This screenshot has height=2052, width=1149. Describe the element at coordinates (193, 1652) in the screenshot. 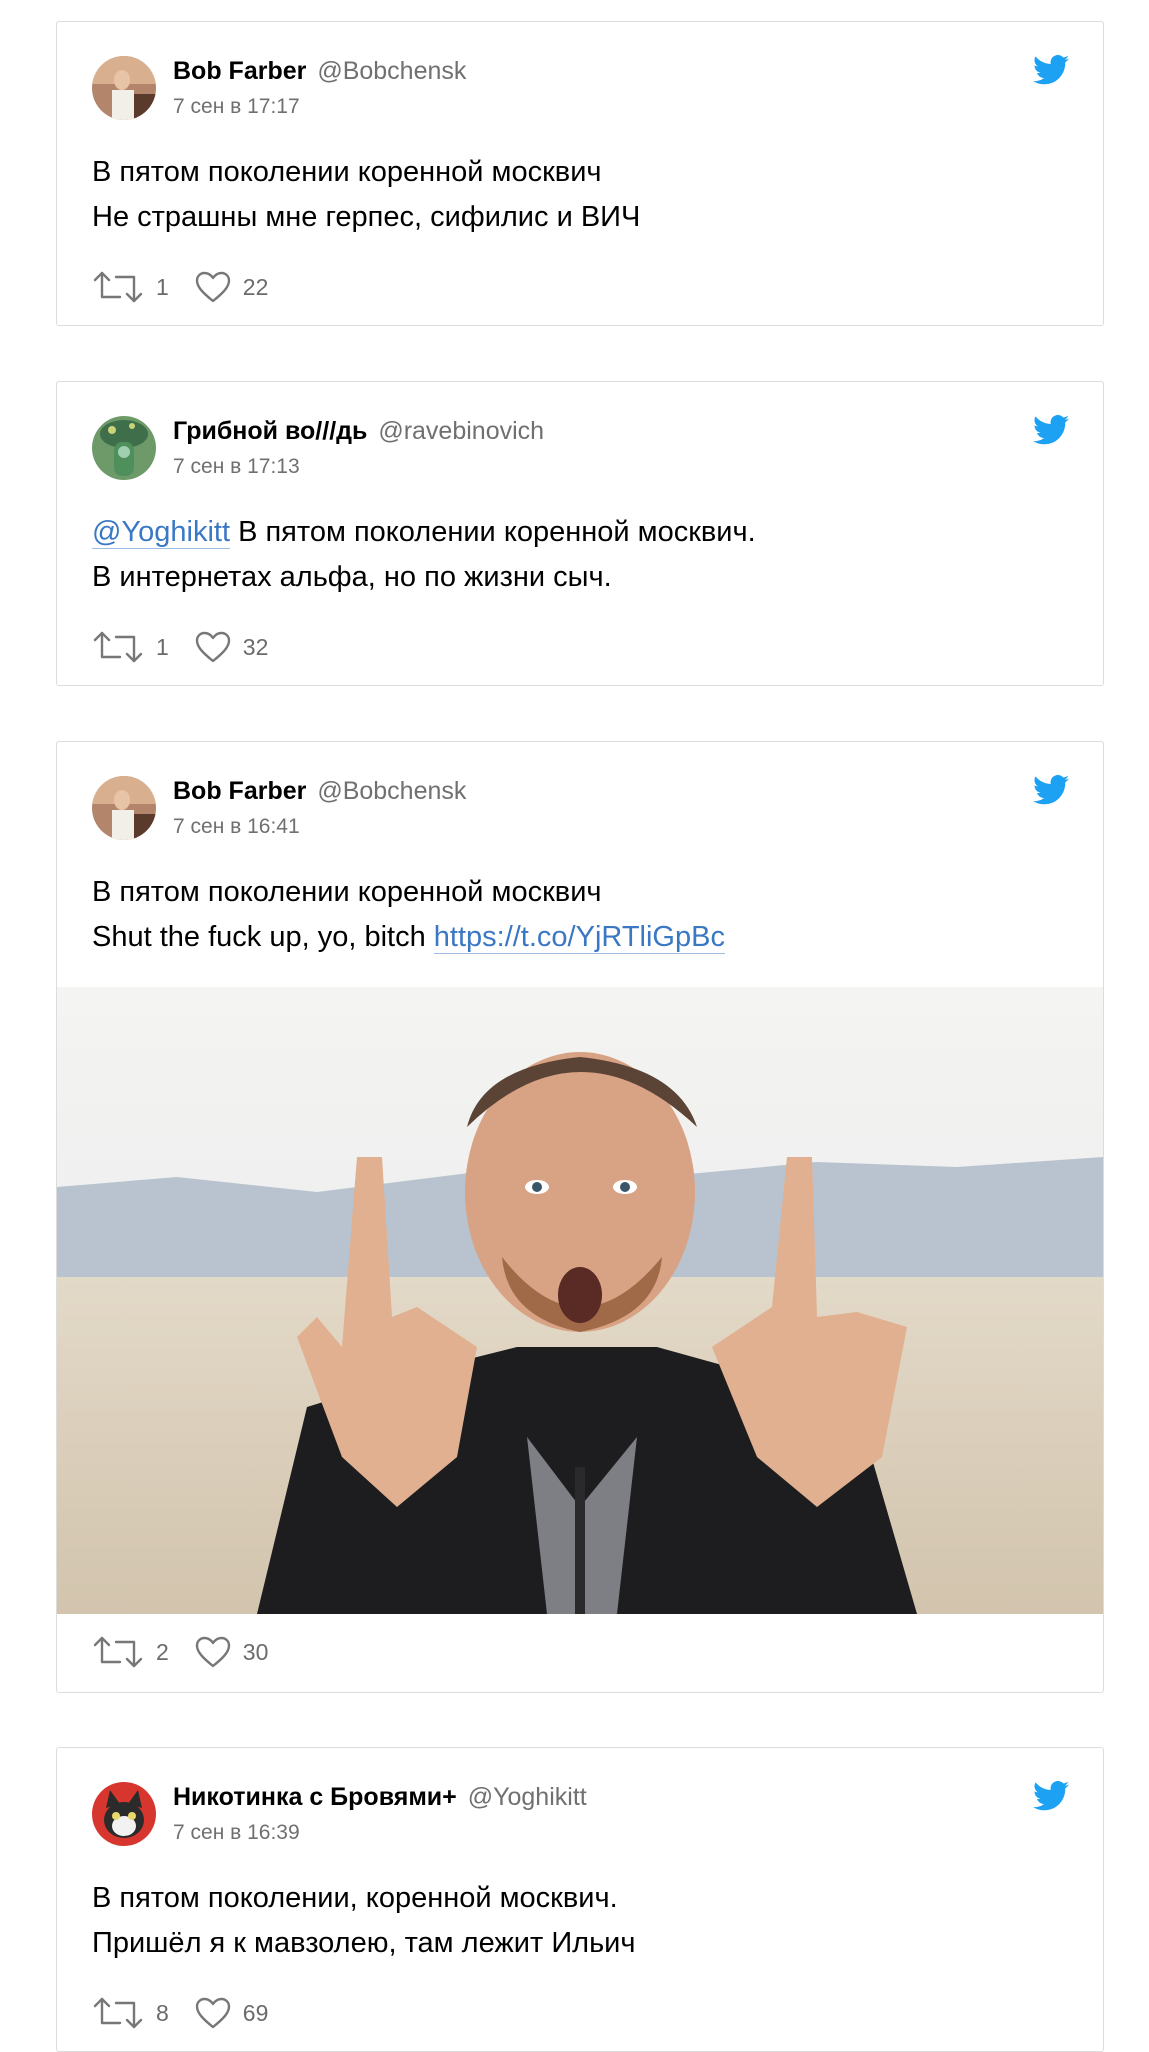

I see `tweet-actions: 2 30` at that location.